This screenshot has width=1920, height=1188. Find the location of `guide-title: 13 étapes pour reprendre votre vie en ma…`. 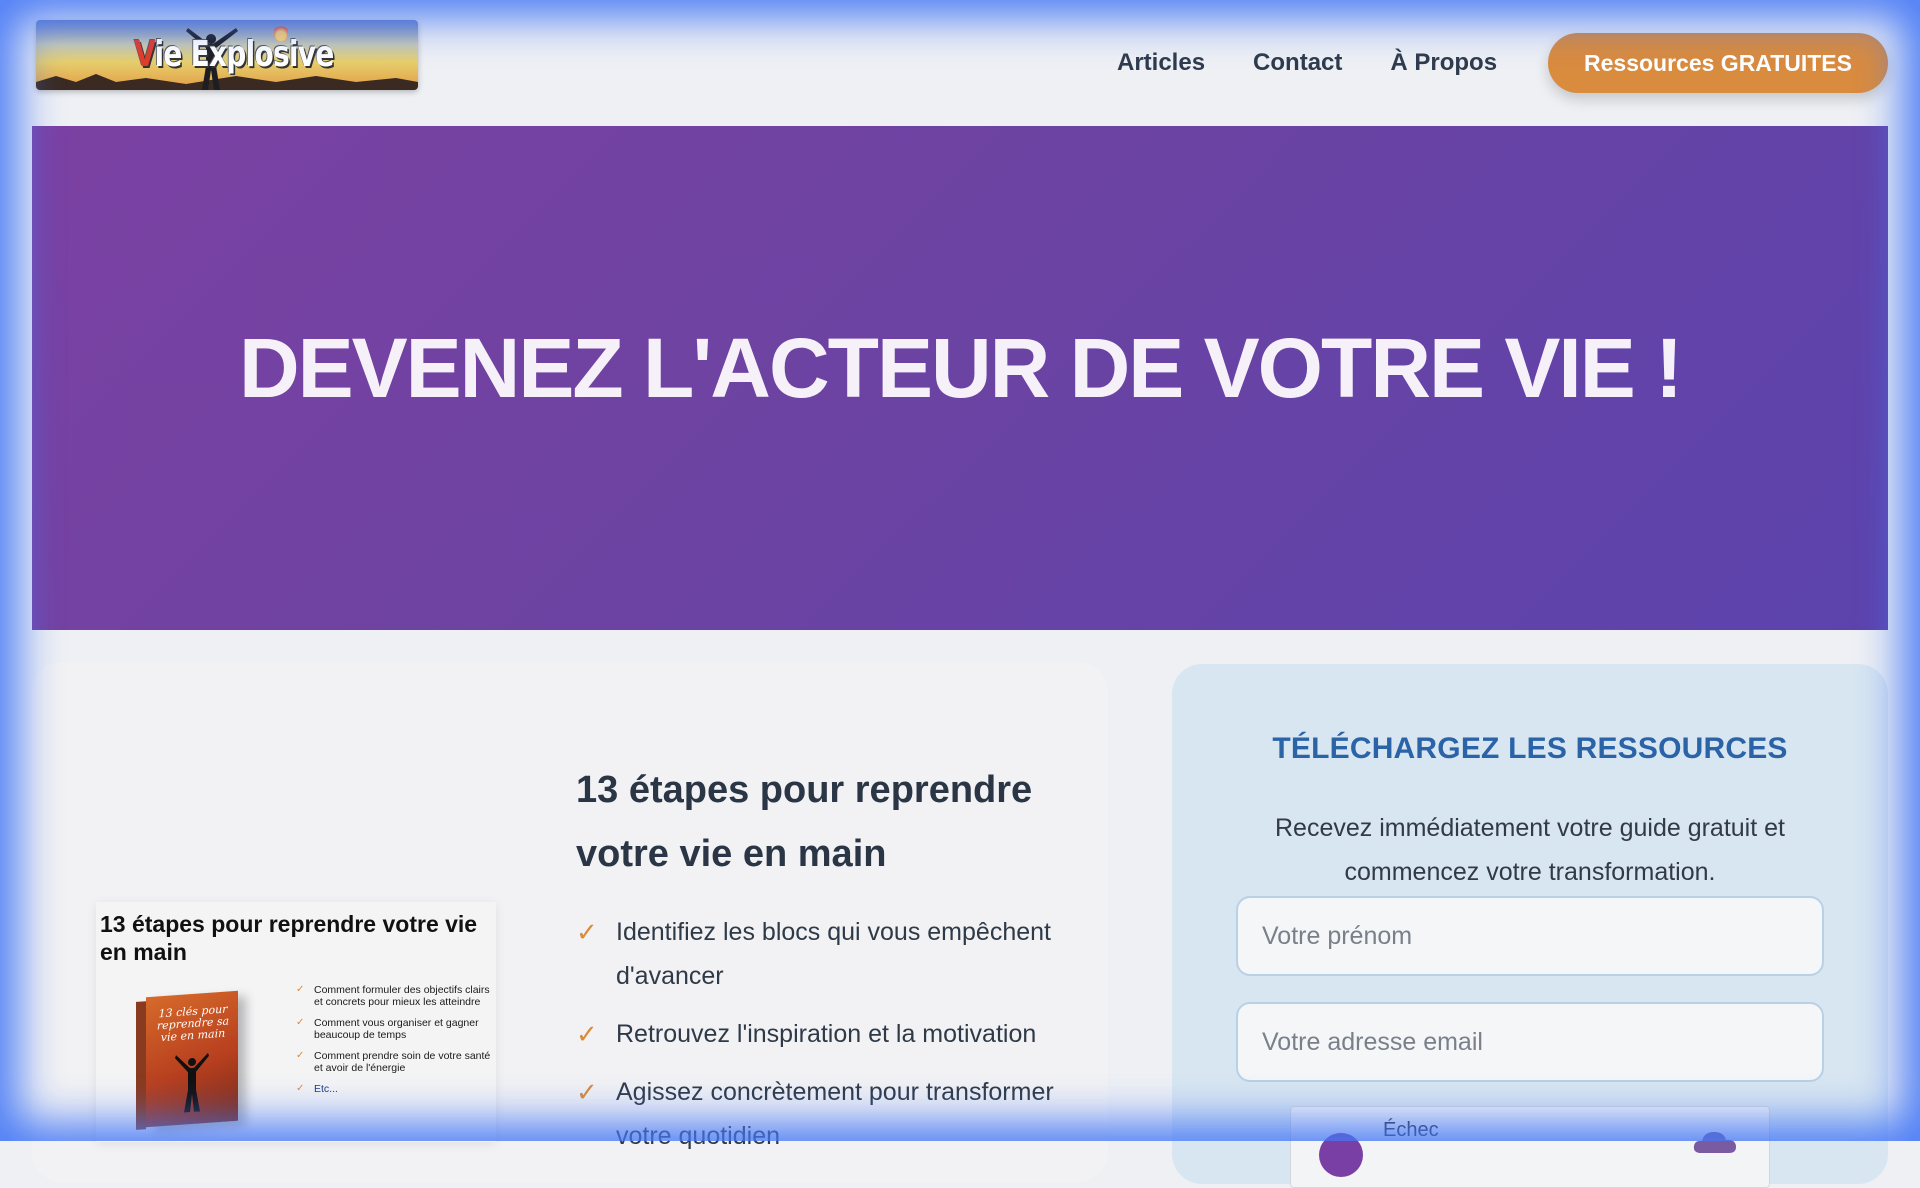

guide-title: 13 étapes pour reprendre votre vie en ma… is located at coordinates (804, 822).